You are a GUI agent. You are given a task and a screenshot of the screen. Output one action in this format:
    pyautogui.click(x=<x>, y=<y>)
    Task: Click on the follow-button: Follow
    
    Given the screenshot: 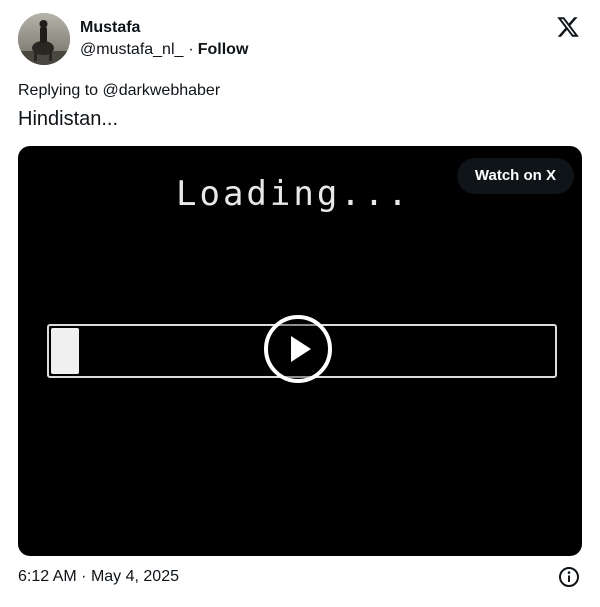 What is the action you would take?
    pyautogui.click(x=223, y=49)
    